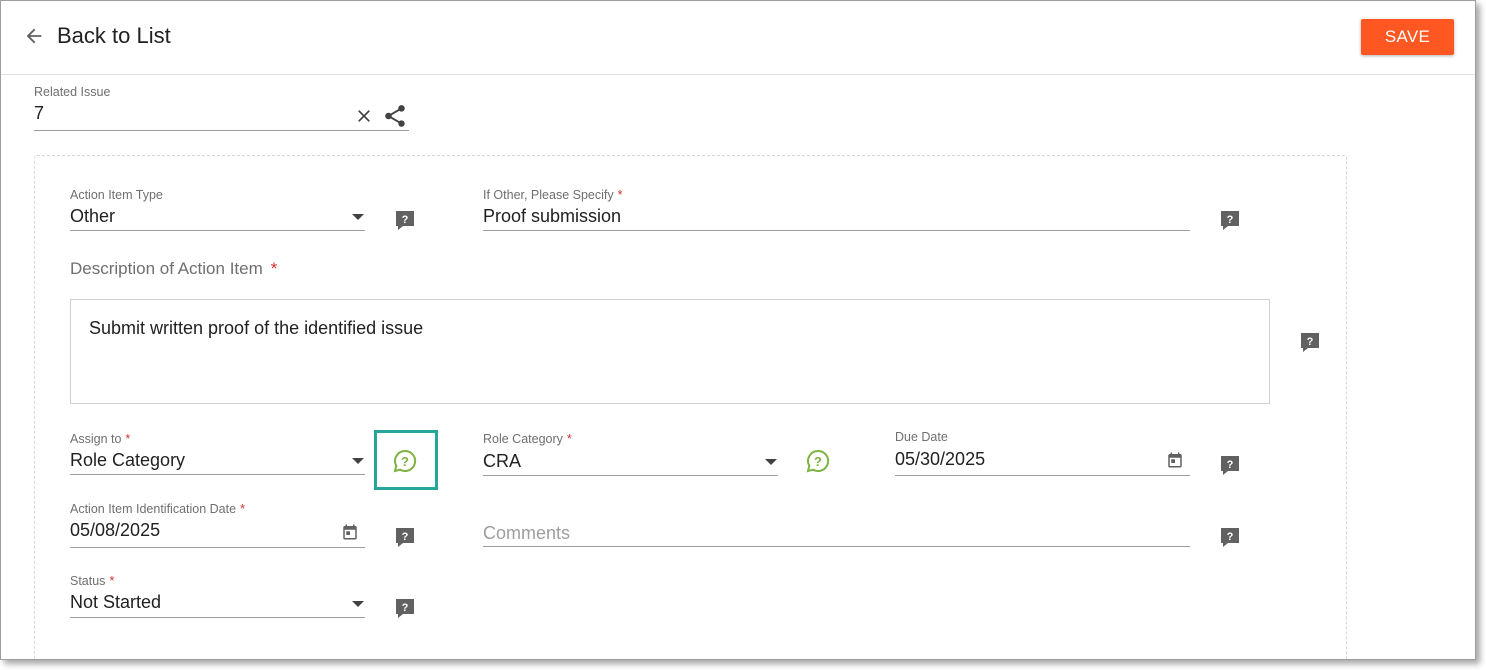  What do you see at coordinates (100, 439) in the screenshot?
I see `assign-to-label: Assign to *` at bounding box center [100, 439].